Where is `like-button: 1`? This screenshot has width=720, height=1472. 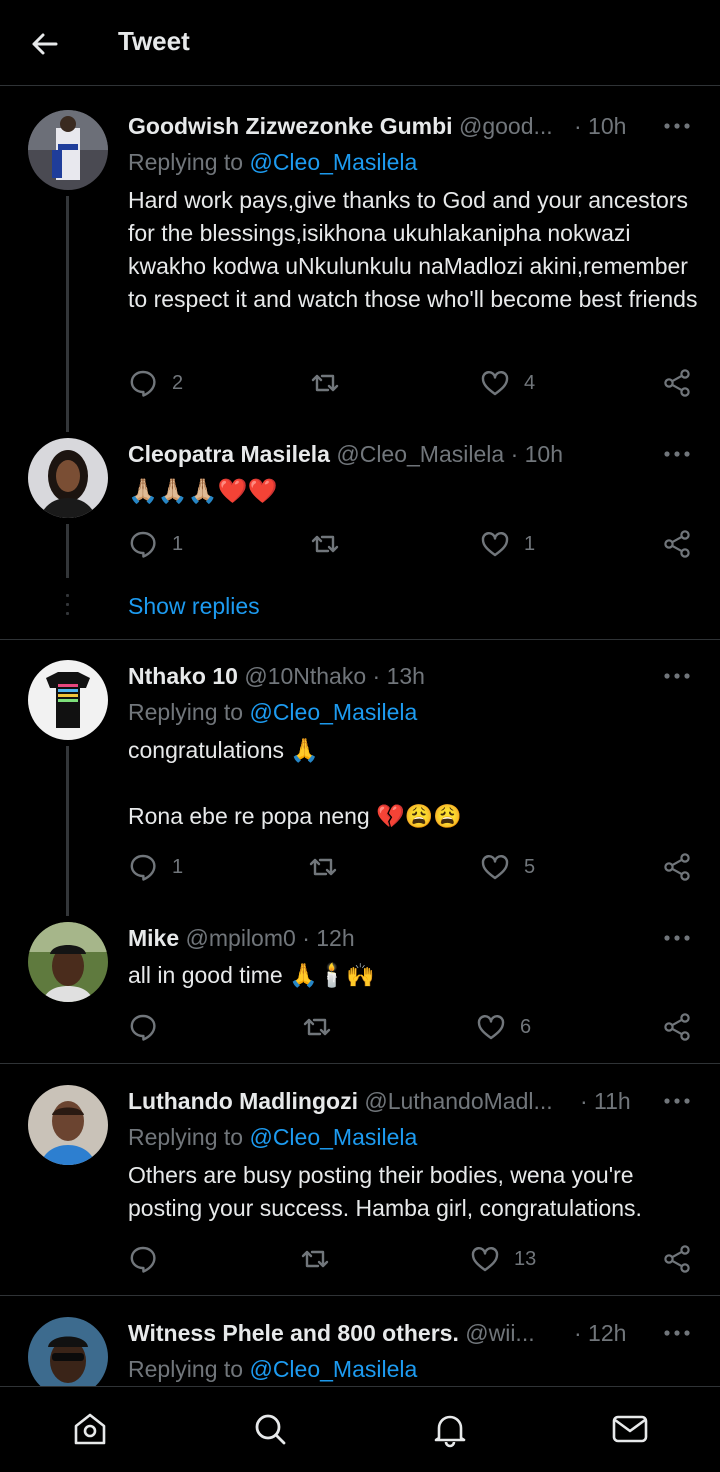 like-button: 1 is located at coordinates (507, 544).